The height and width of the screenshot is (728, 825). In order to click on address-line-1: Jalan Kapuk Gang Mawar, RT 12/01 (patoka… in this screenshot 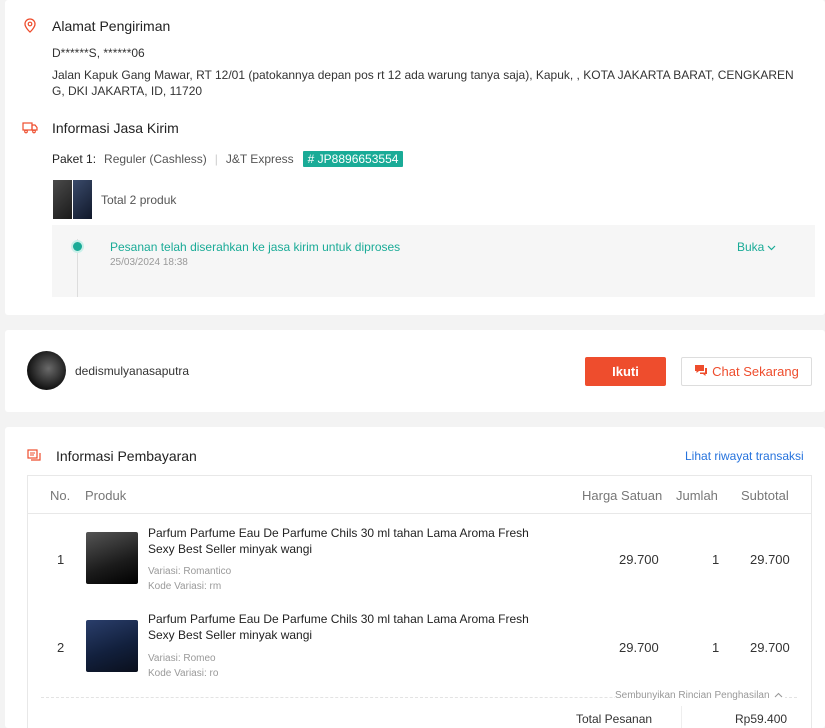, I will do `click(423, 75)`.